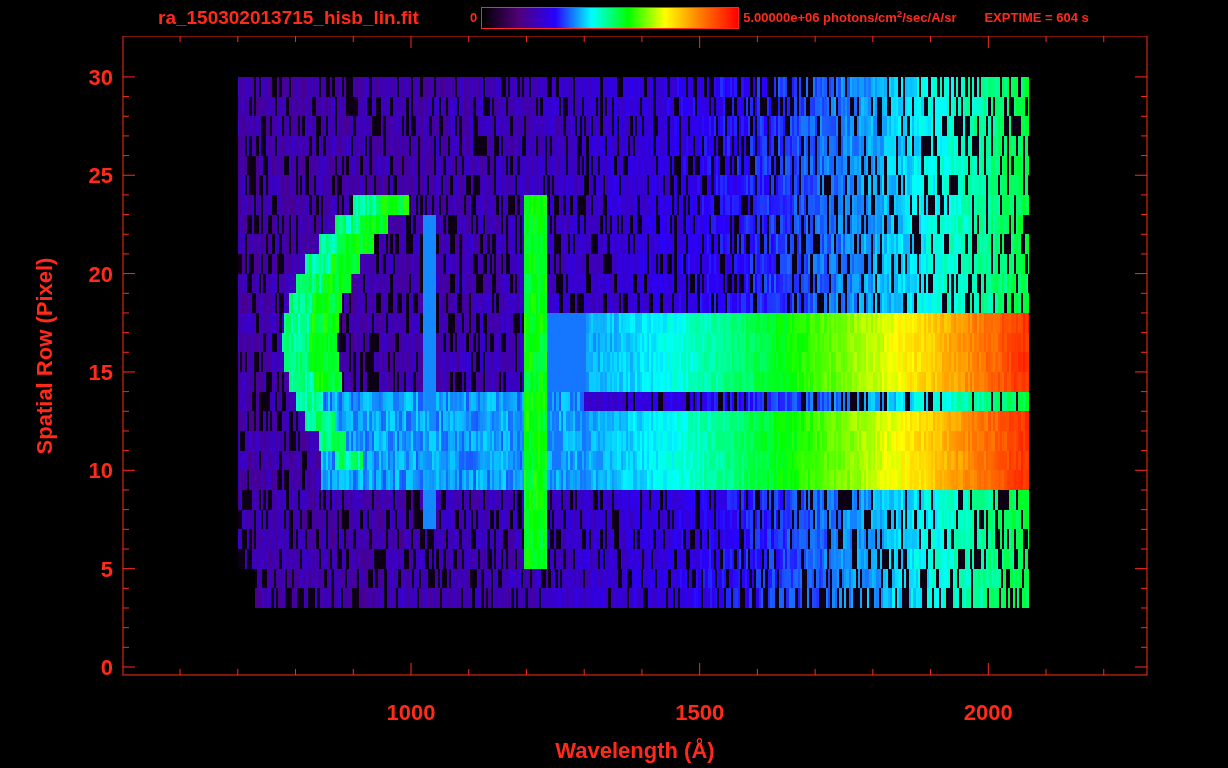  Describe the element at coordinates (1036, 18) in the screenshot. I see `exposure-time-label: EXPTIME = 604 s` at that location.